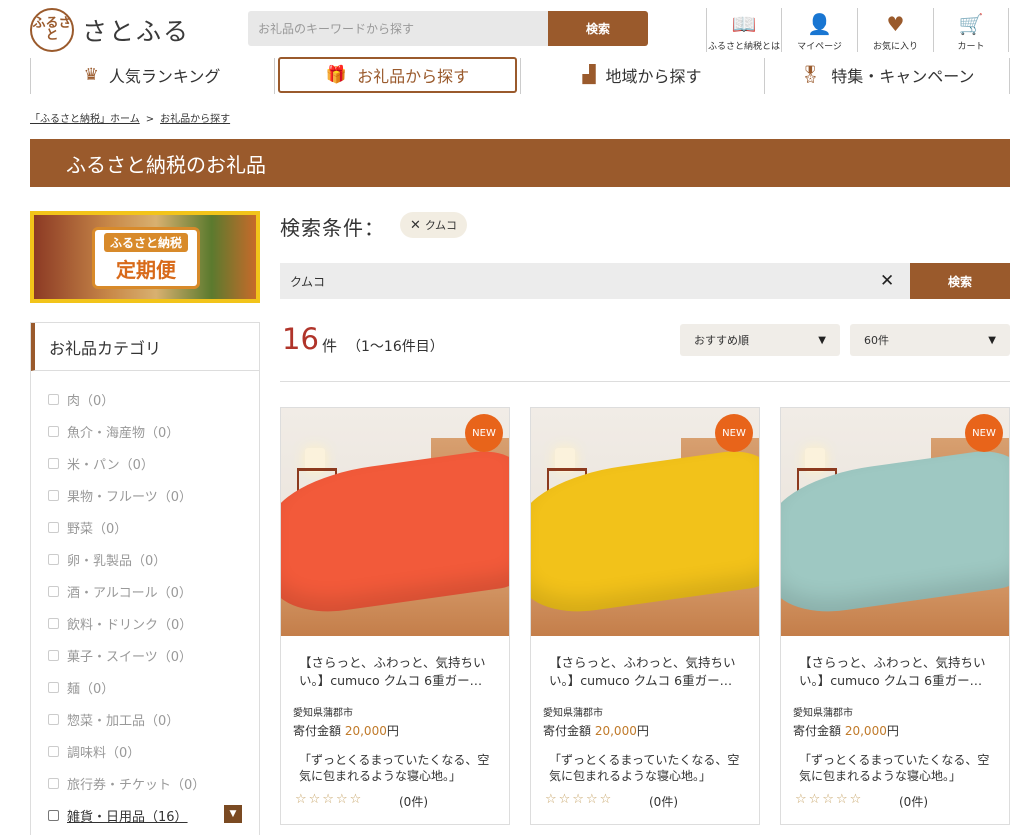 The image size is (1031, 835). I want to click on chevron-down-icon: ▼, so click(233, 814).